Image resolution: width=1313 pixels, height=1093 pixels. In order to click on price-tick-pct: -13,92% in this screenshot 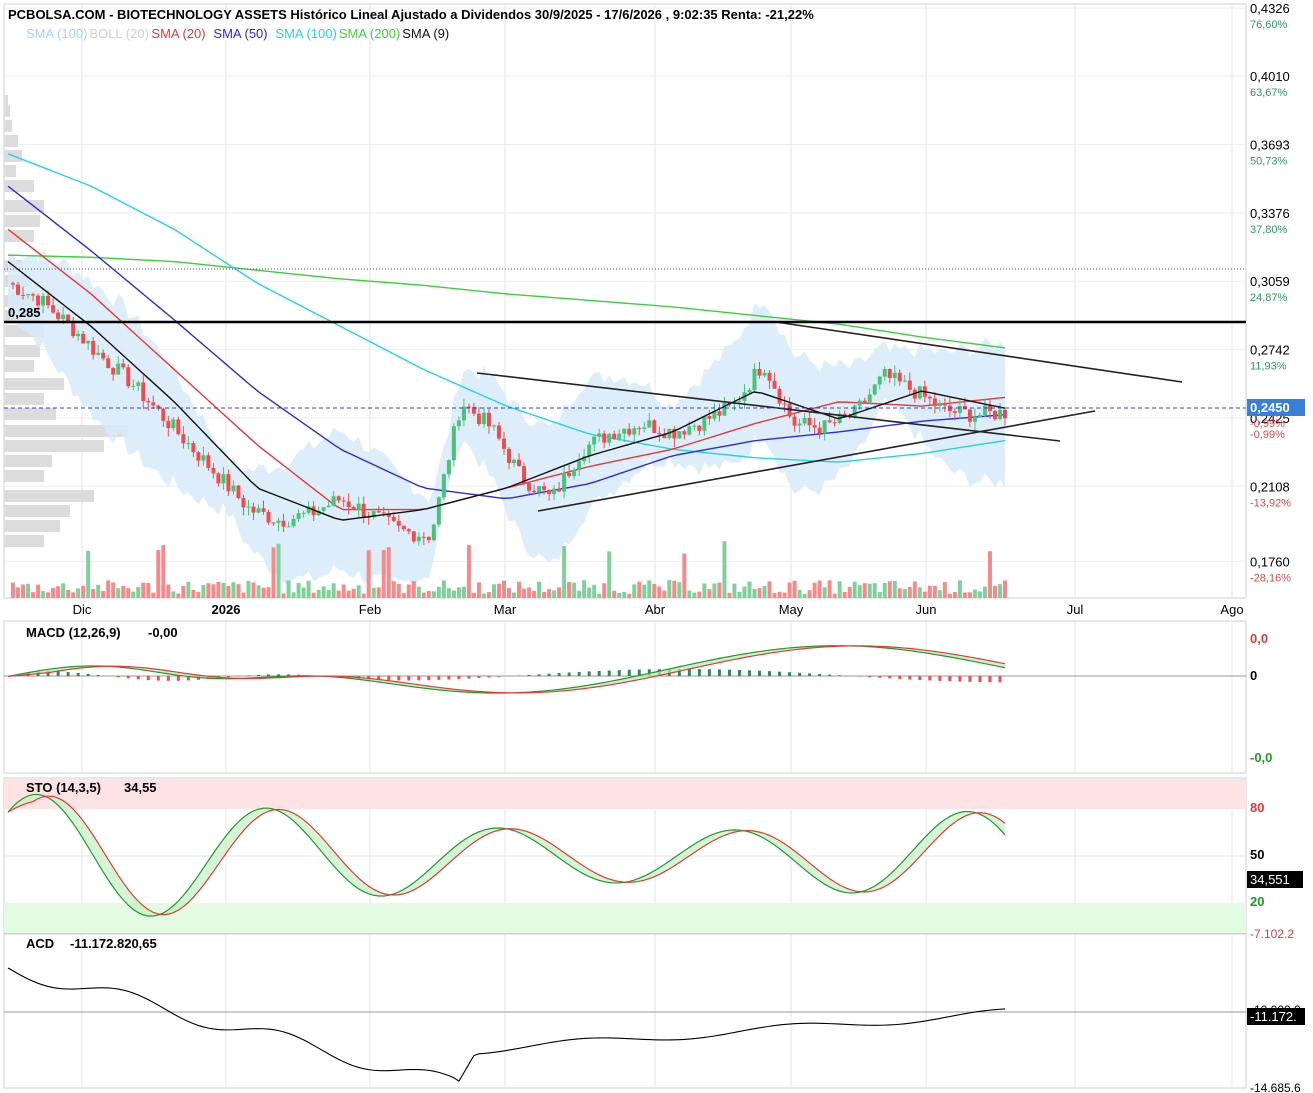, I will do `click(1270, 503)`.